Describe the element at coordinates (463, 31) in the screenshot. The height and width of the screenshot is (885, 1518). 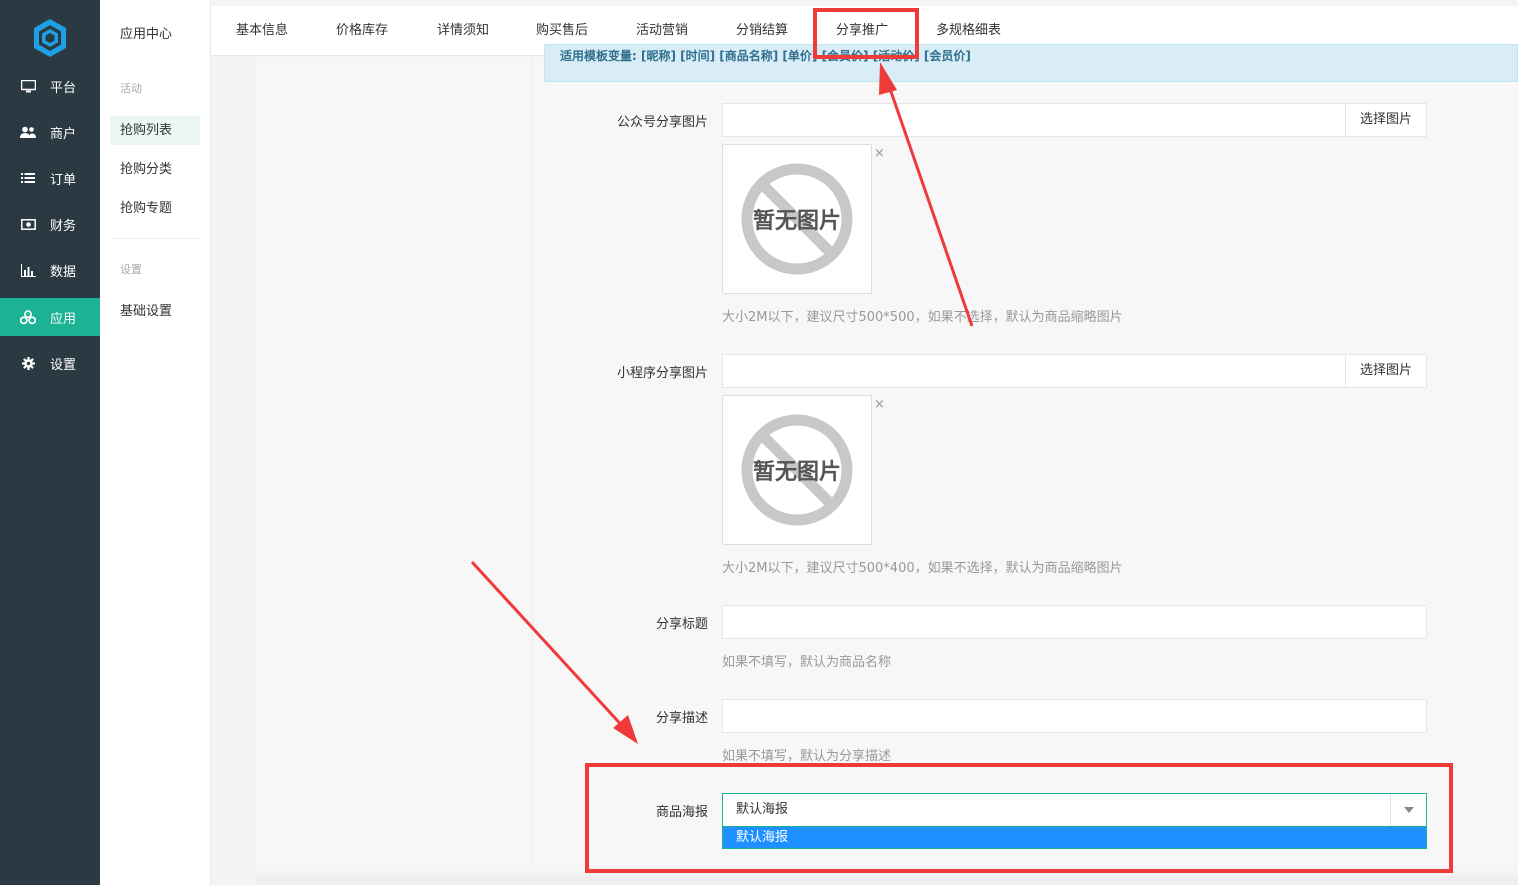
I see `tab-details-notice: 详情须知` at that location.